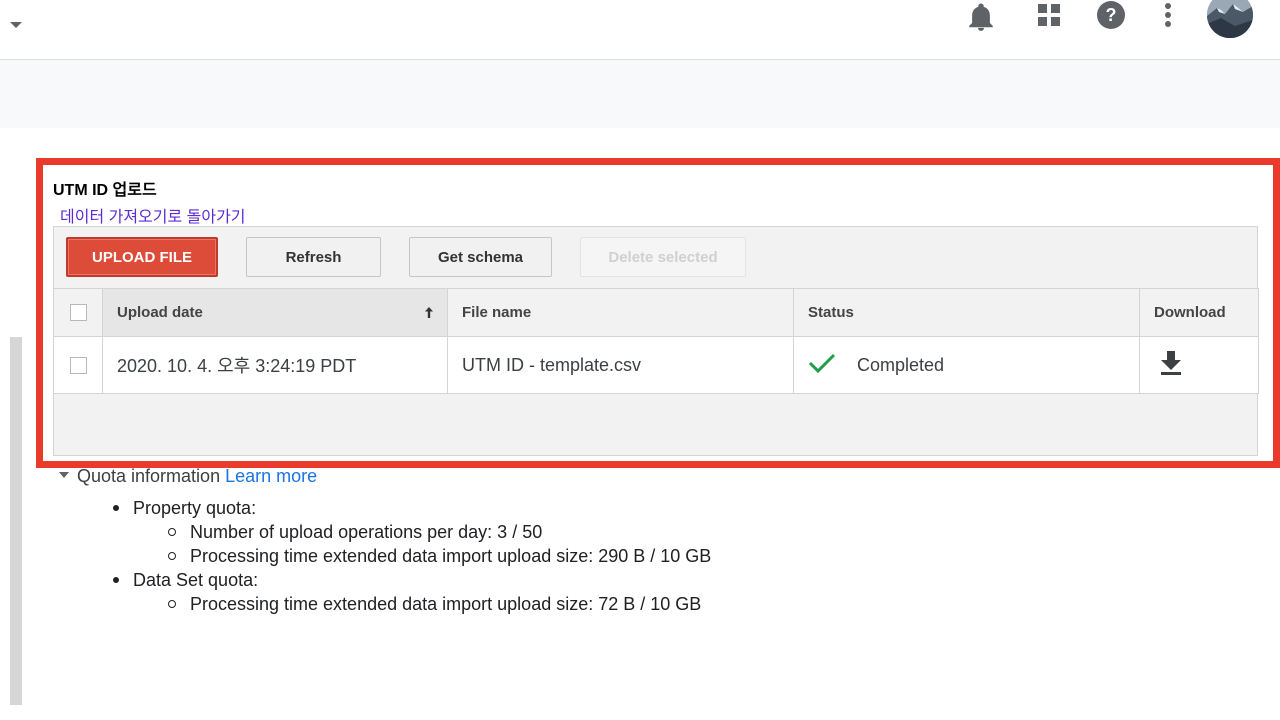  I want to click on left-scroll-track, so click(16, 521).